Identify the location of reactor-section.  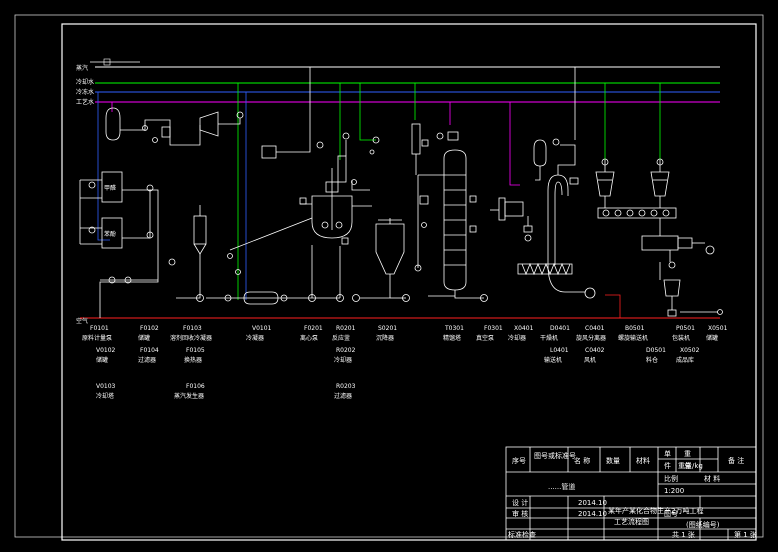
(274, 218).